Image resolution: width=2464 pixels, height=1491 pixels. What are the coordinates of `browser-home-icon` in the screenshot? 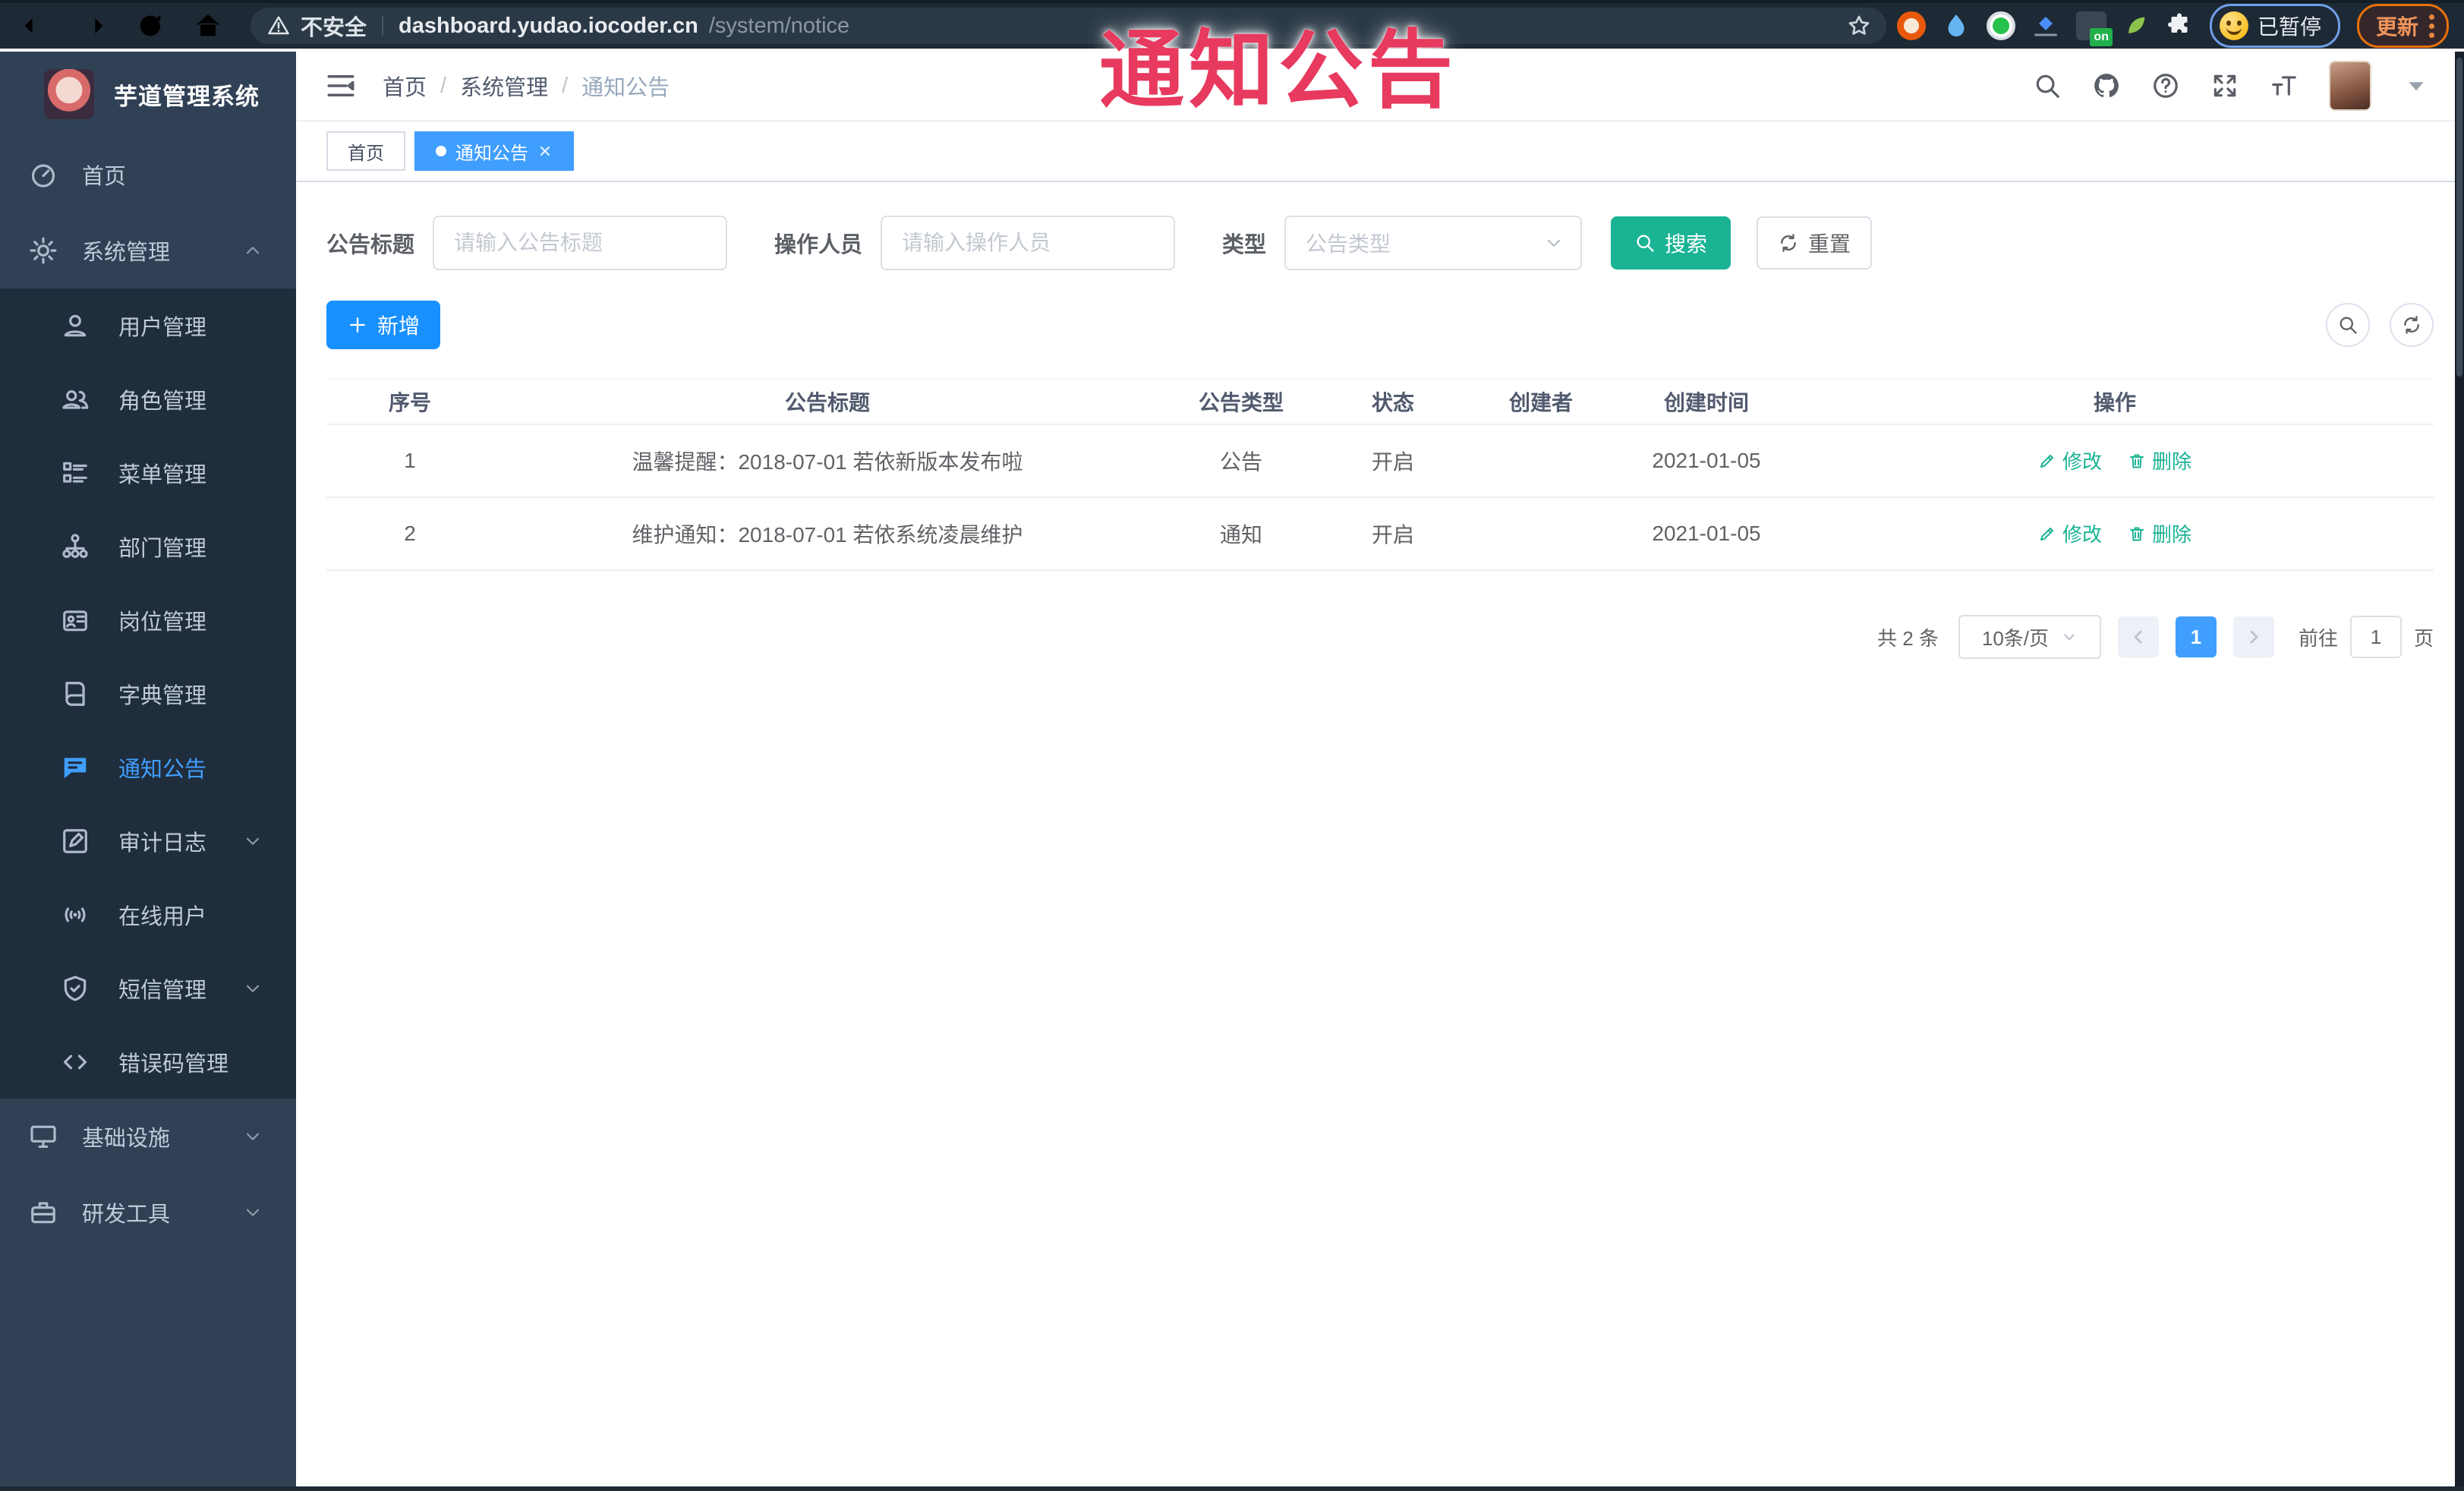 It's located at (208, 26).